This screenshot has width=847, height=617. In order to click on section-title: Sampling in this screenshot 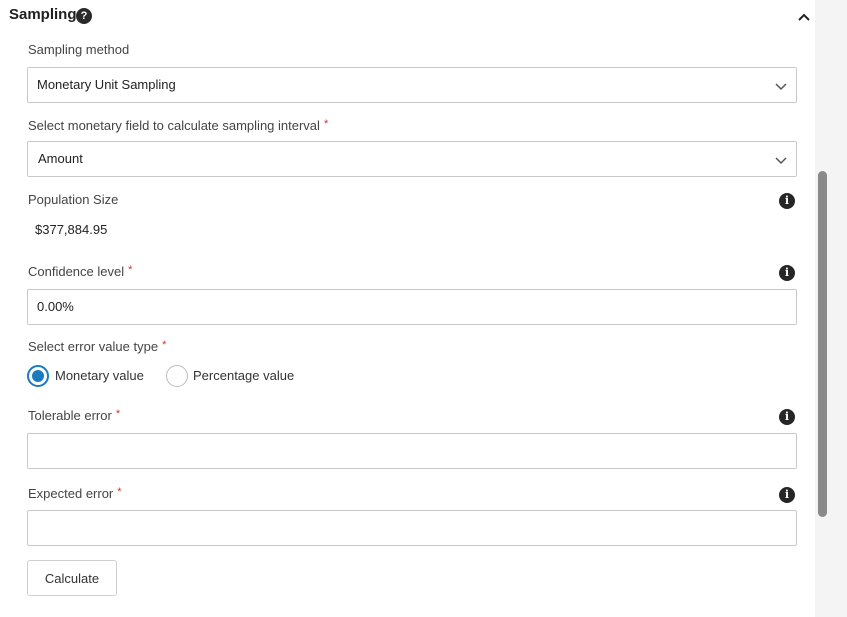, I will do `click(43, 14)`.